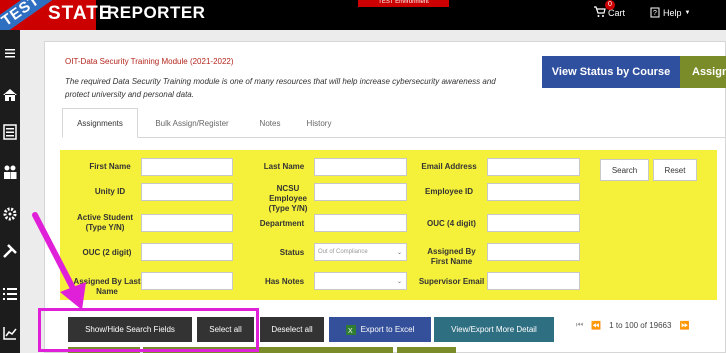 This screenshot has width=726, height=353. What do you see at coordinates (675, 170) in the screenshot?
I see `reset-button: Reset` at bounding box center [675, 170].